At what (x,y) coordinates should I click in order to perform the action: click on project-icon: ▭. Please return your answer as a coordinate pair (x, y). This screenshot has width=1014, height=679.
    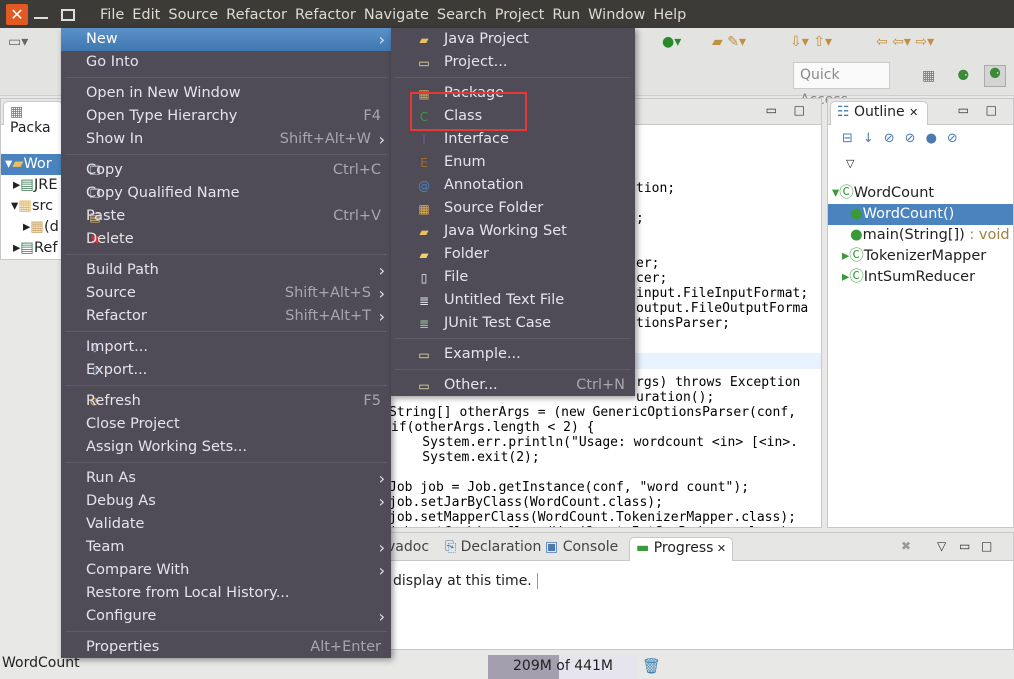
    Looking at the image, I should click on (424, 63).